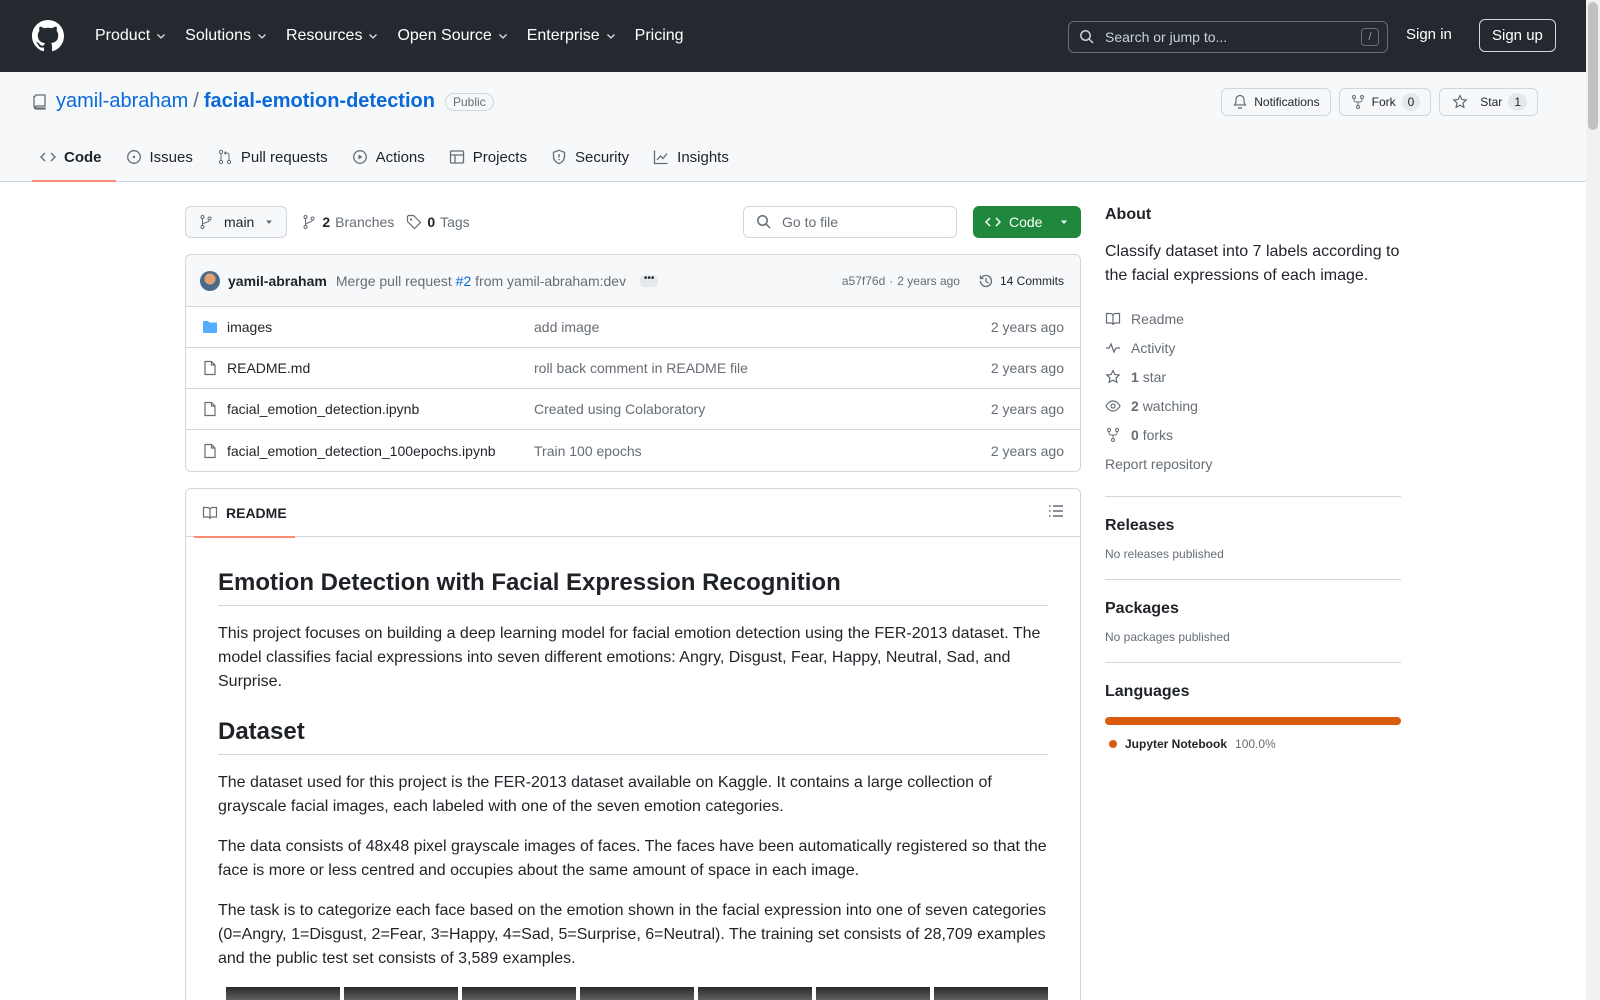 The image size is (1600, 1000). I want to click on file-link: facial_emotion_detection.ipynb, so click(368, 409).